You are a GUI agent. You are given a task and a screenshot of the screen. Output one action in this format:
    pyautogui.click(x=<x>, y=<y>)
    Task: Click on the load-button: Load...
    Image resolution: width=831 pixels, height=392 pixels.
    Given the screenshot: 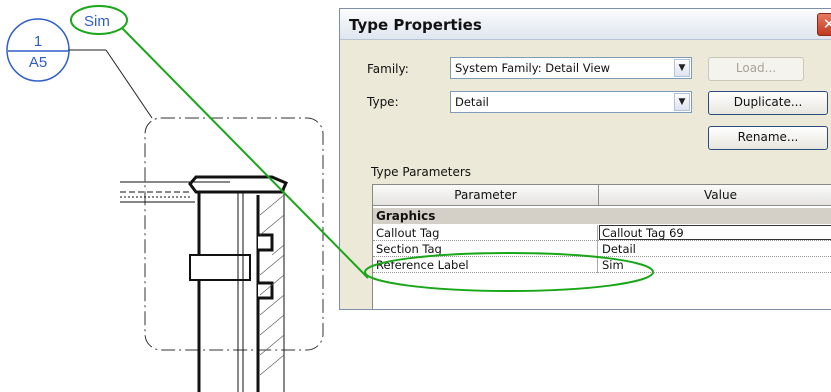 What is the action you would take?
    pyautogui.click(x=756, y=69)
    